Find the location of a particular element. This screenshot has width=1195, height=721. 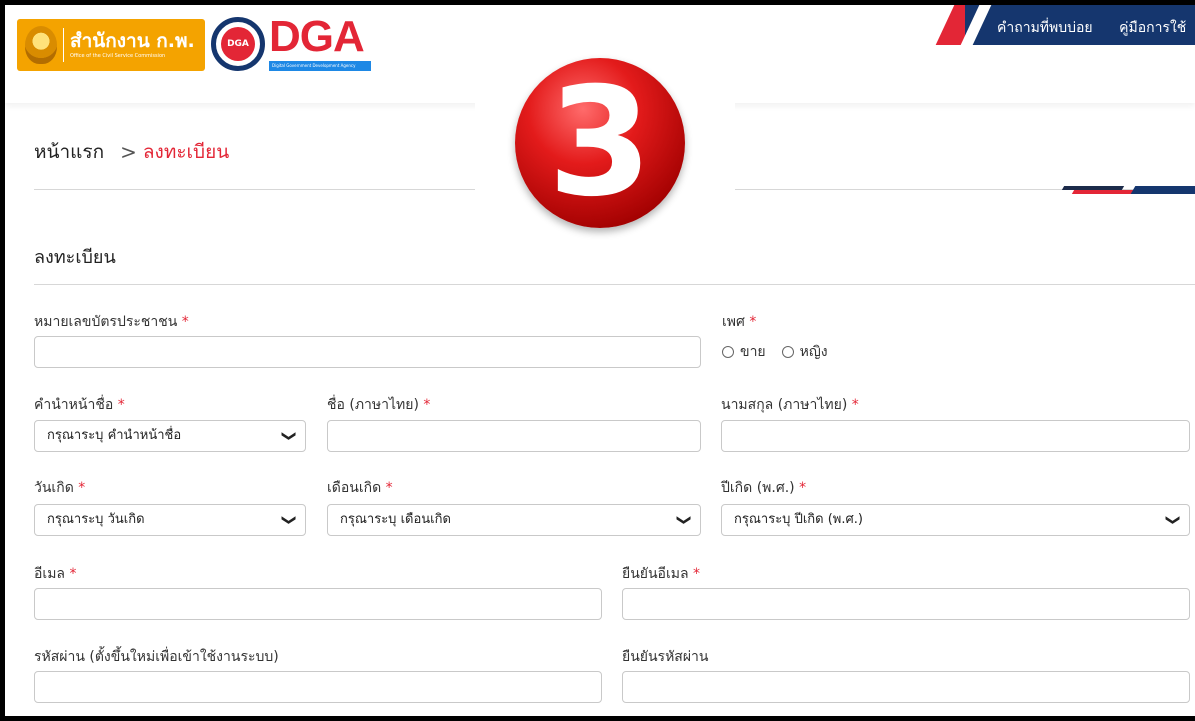

birth-year-label: ปีเกิด (พ.ศ.) * is located at coordinates (764, 488).